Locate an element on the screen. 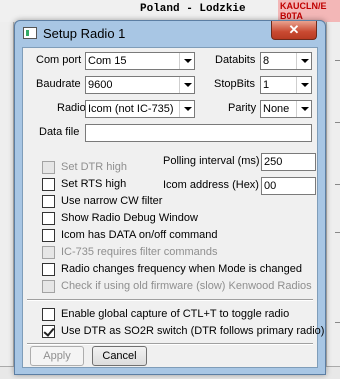 Image resolution: width=340 pixels, height=379 pixels. stopbits-select: 1 is located at coordinates (286, 85).